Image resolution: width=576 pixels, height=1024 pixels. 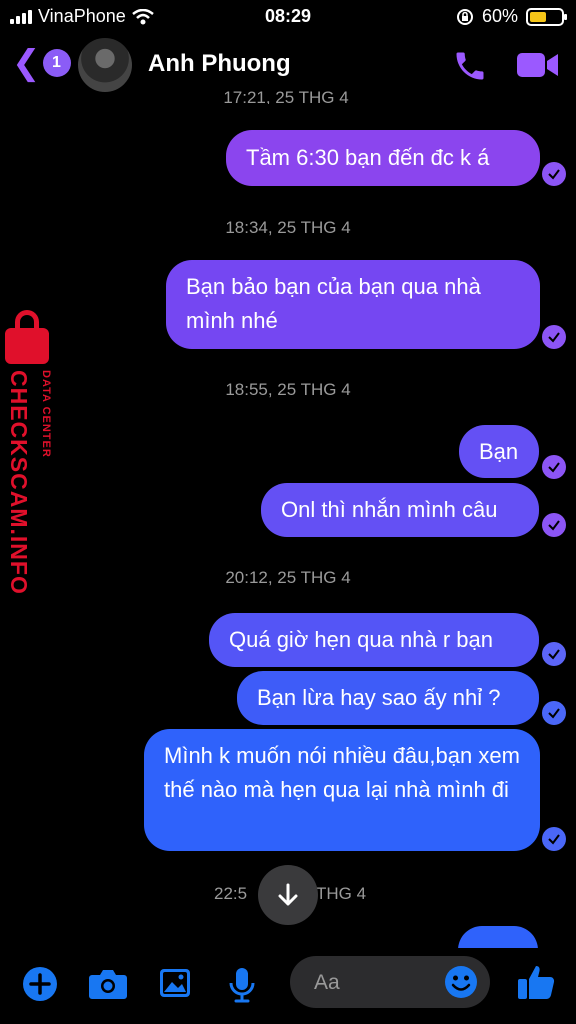 I want to click on plus-circle-icon, so click(x=40, y=984).